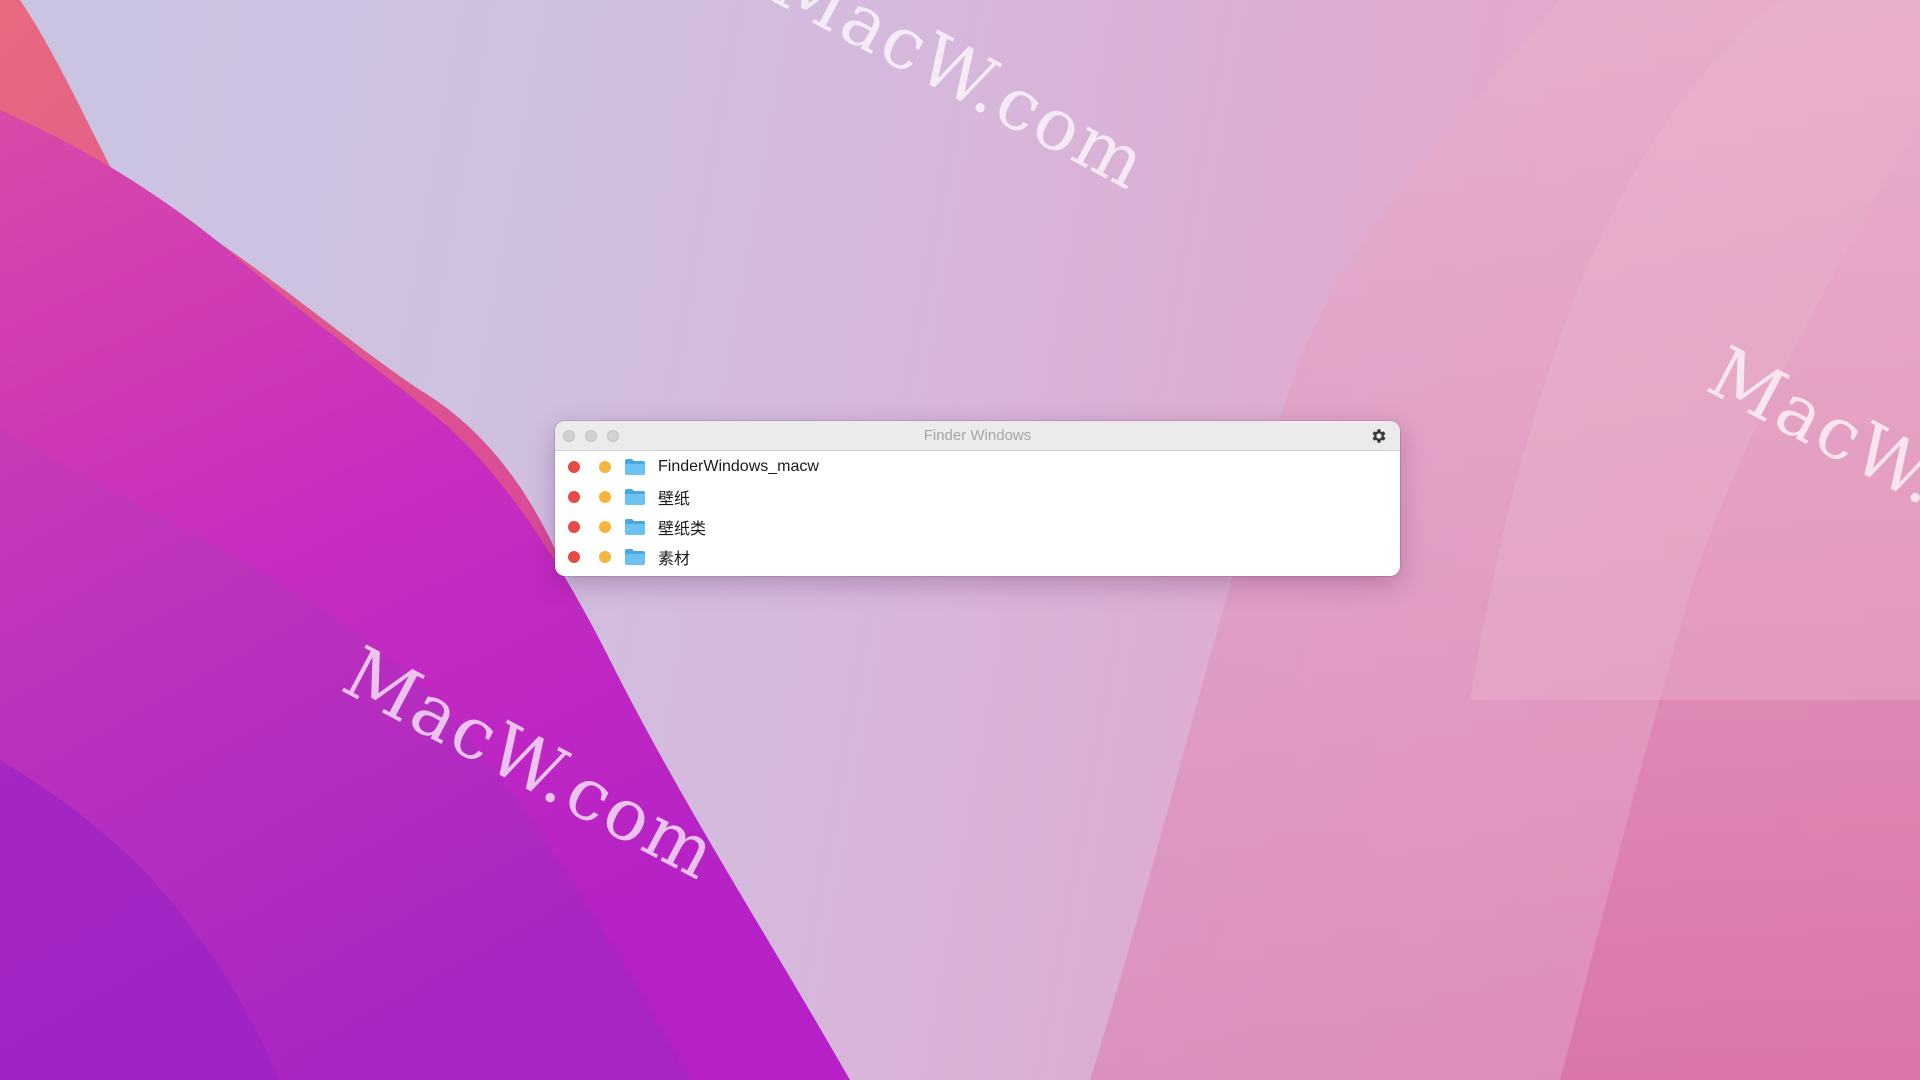 This screenshot has width=1920, height=1080. I want to click on window-title: Finder Windows, so click(977, 435).